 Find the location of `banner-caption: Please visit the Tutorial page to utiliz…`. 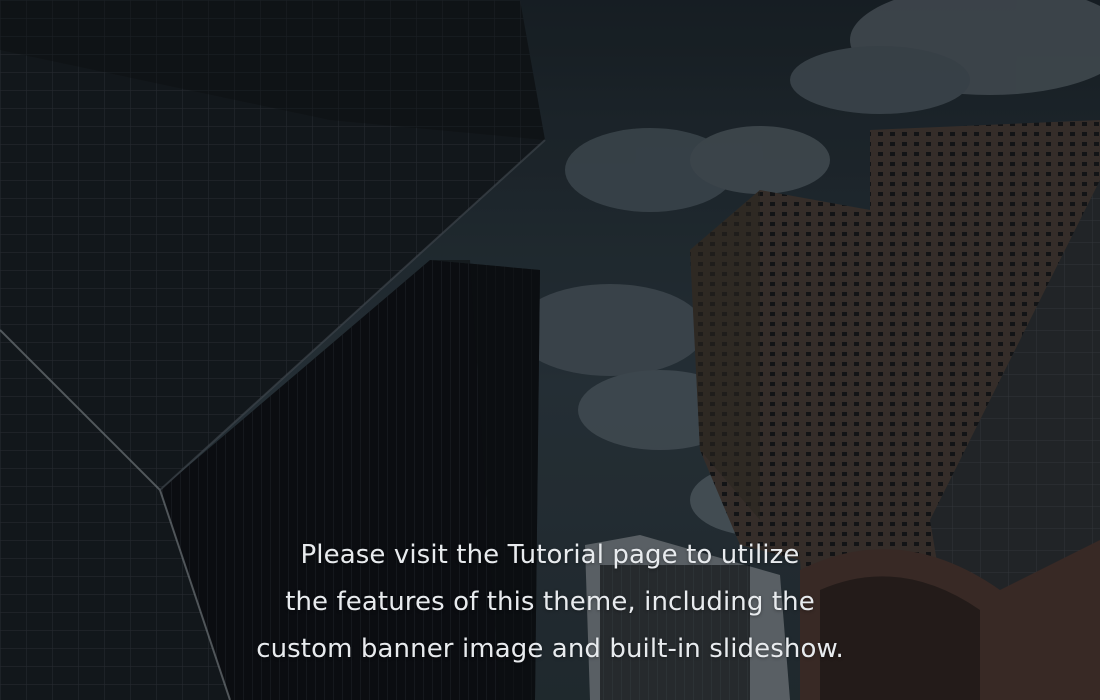

banner-caption: Please visit the Tutorial page to utiliz… is located at coordinates (550, 602).